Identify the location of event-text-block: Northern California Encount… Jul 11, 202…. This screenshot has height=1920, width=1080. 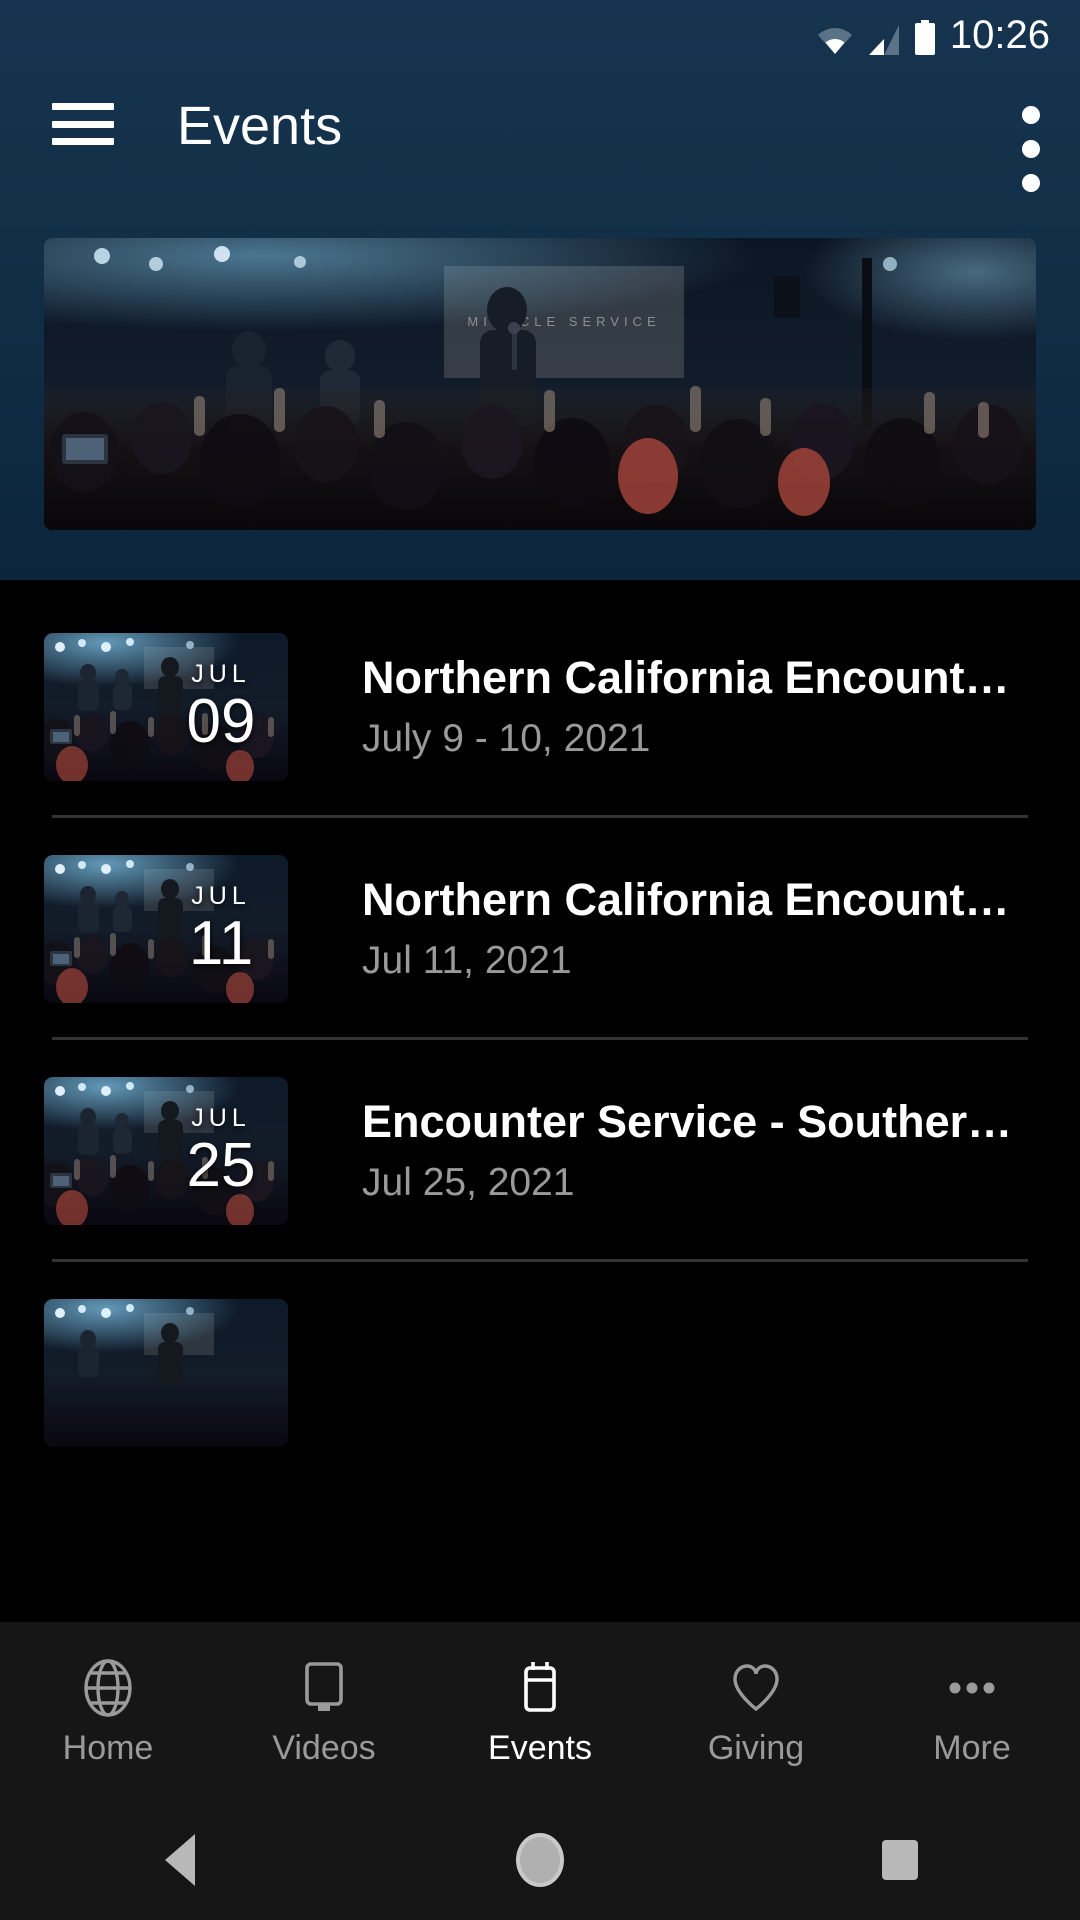
(721, 928).